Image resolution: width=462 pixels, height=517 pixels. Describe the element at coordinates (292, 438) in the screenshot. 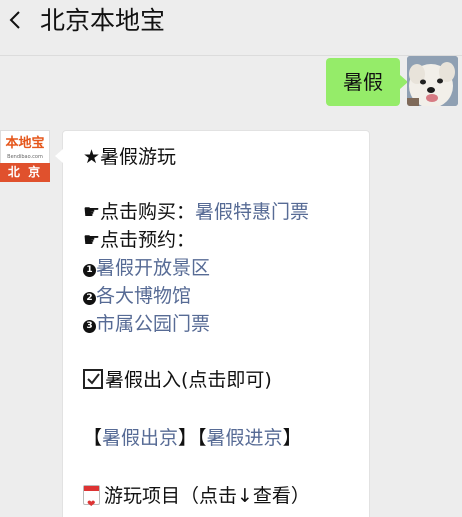

I see `bracket-close: 】` at that location.